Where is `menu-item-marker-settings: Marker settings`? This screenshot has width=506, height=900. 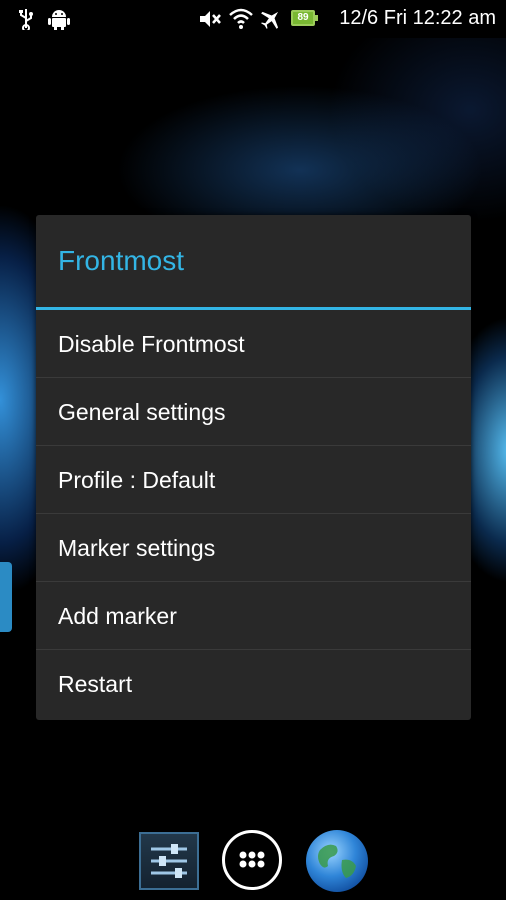 menu-item-marker-settings: Marker settings is located at coordinates (253, 548).